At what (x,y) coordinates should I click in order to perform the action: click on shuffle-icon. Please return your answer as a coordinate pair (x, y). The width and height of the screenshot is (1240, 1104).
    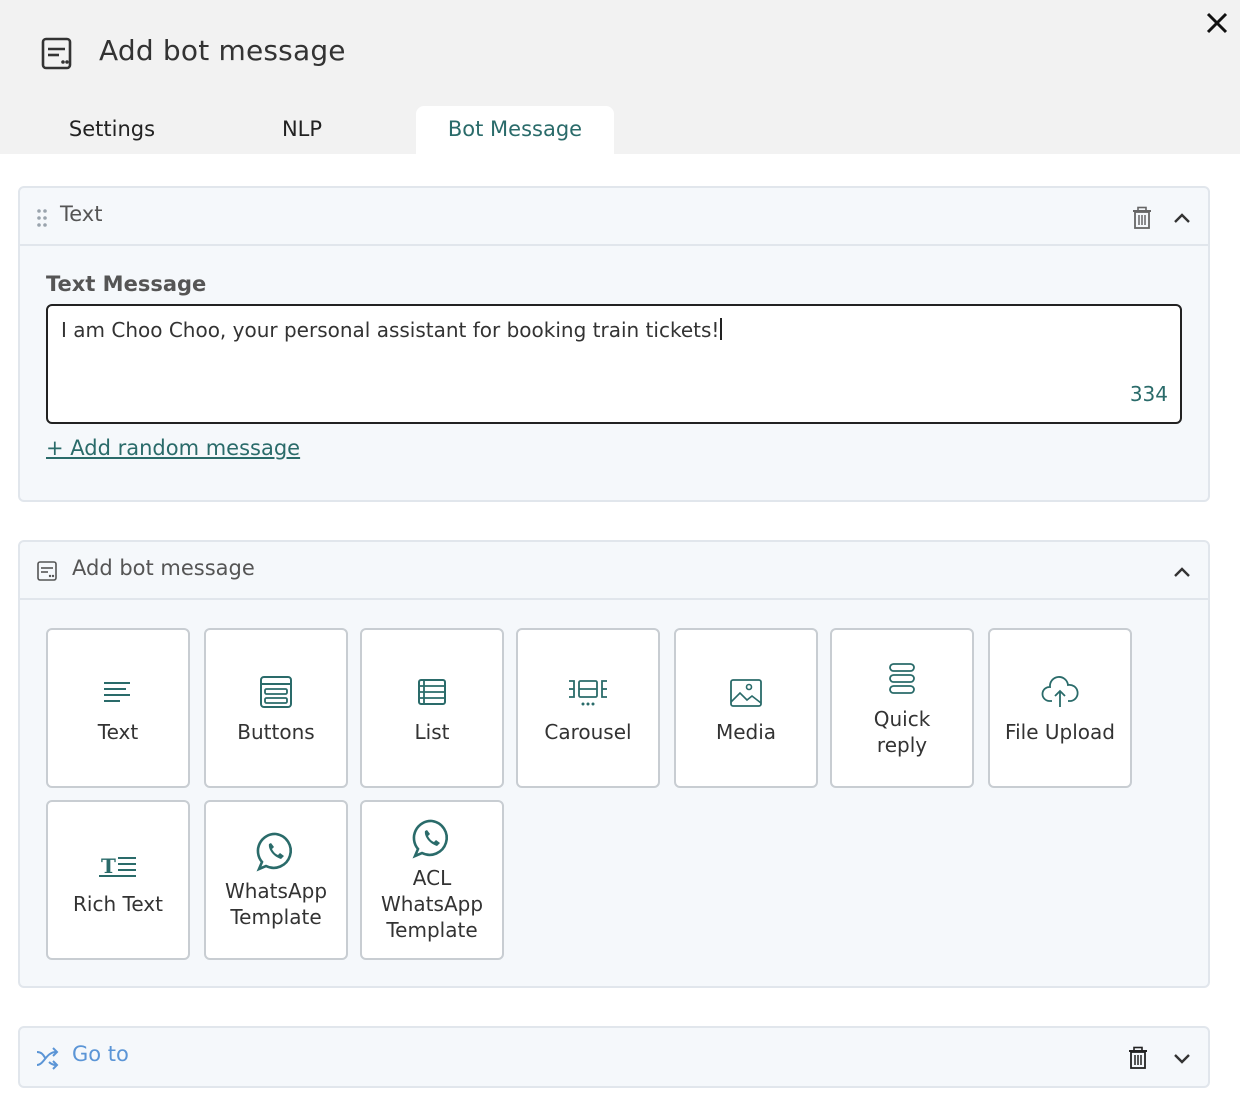
    Looking at the image, I should click on (47, 1058).